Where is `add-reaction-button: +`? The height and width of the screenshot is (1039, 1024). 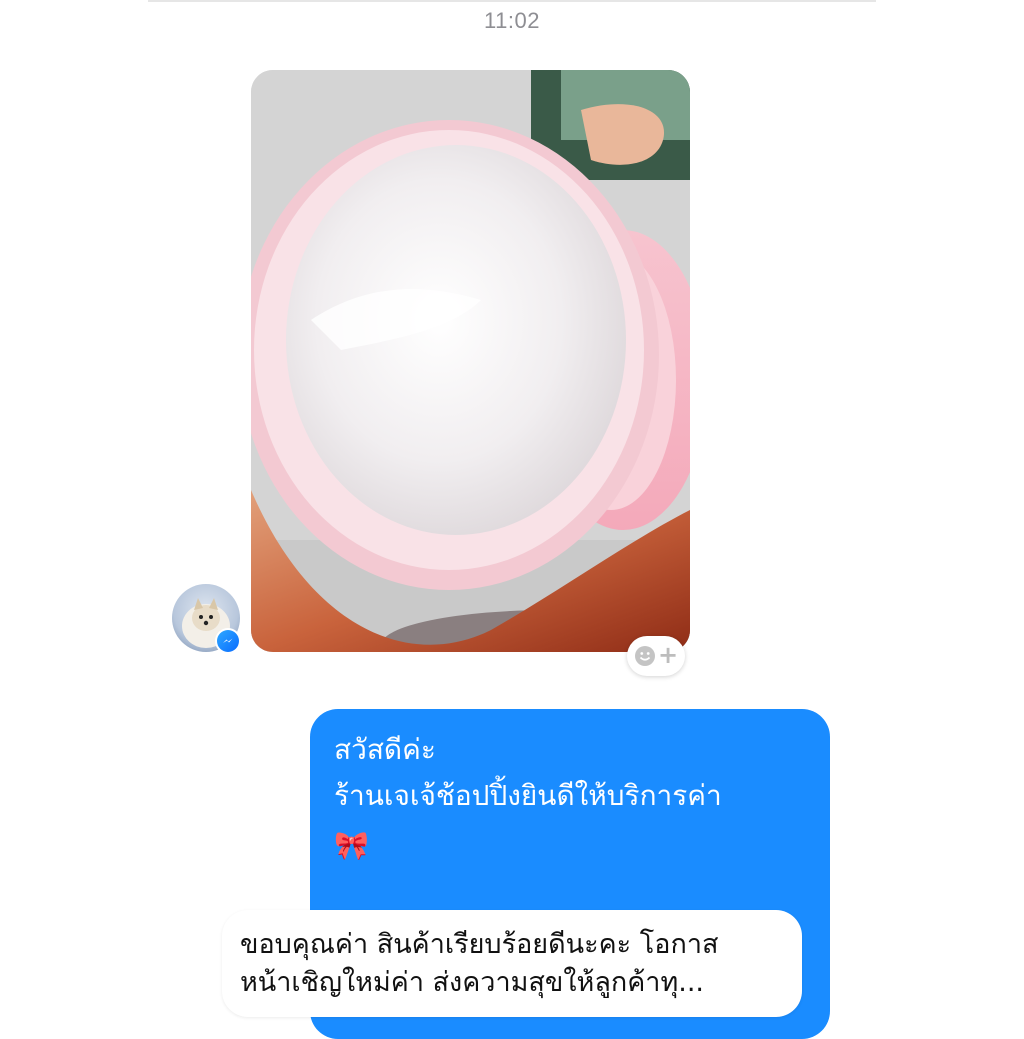 add-reaction-button: + is located at coordinates (656, 656).